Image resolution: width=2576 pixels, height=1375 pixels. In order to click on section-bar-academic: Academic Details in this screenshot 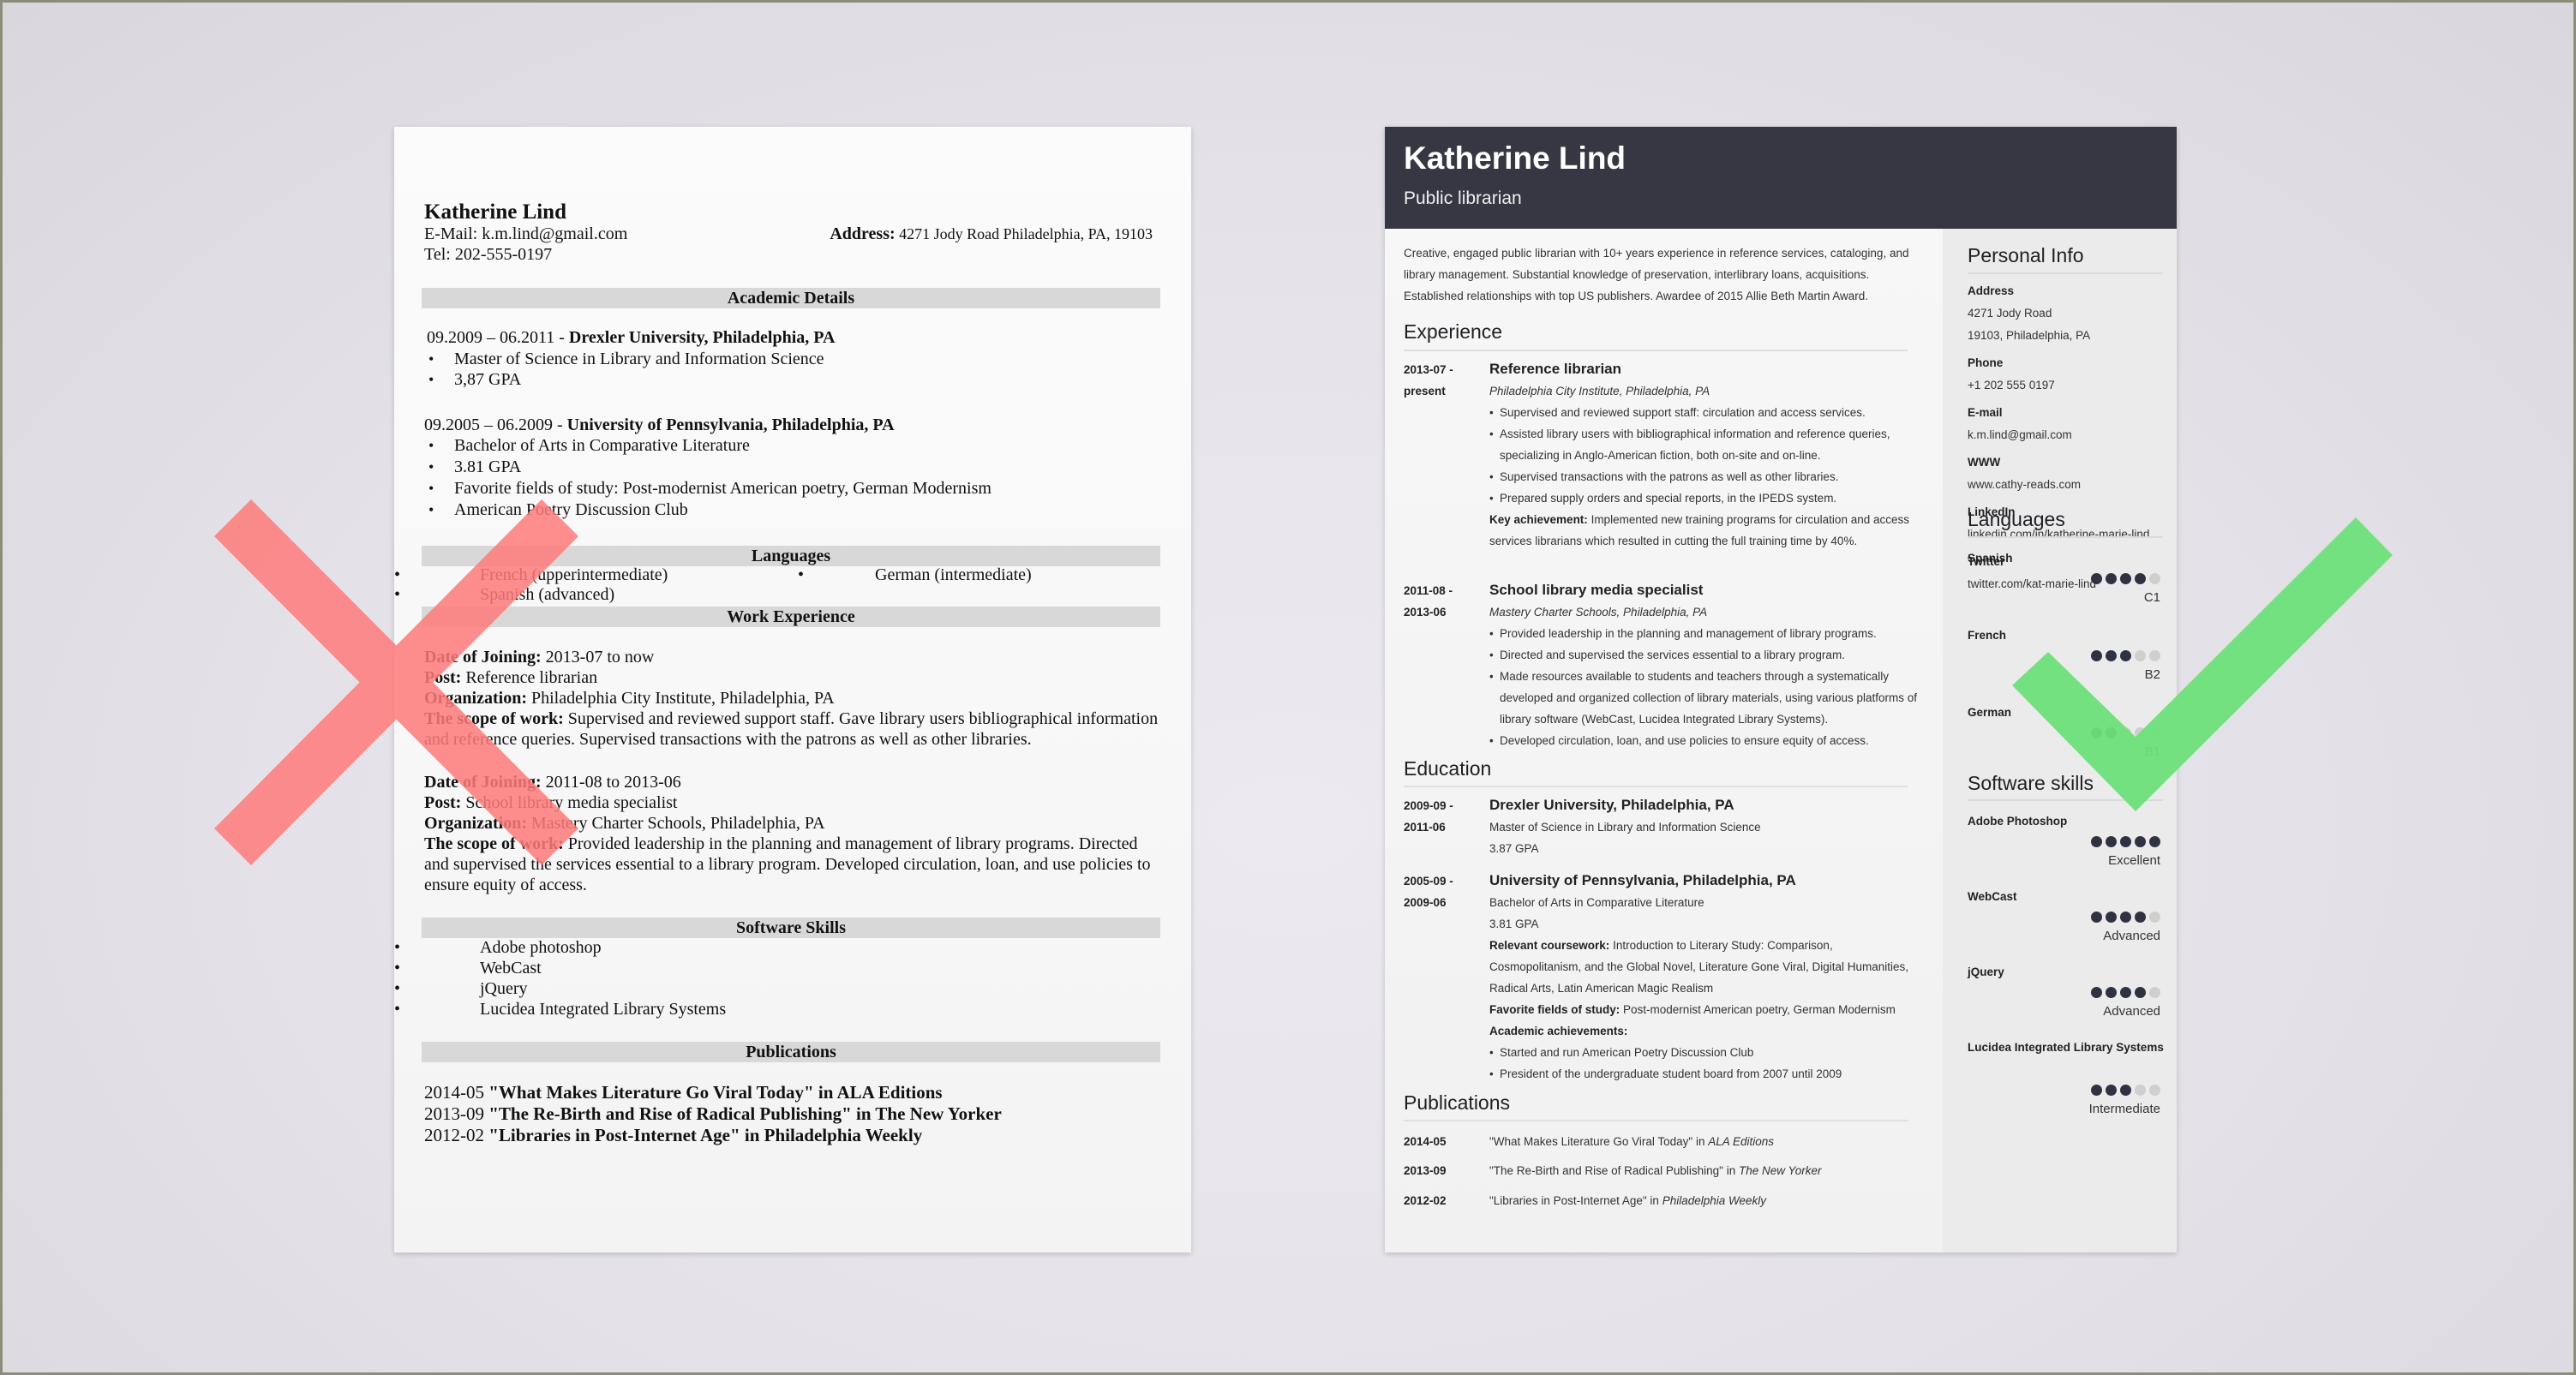, I will do `click(791, 298)`.